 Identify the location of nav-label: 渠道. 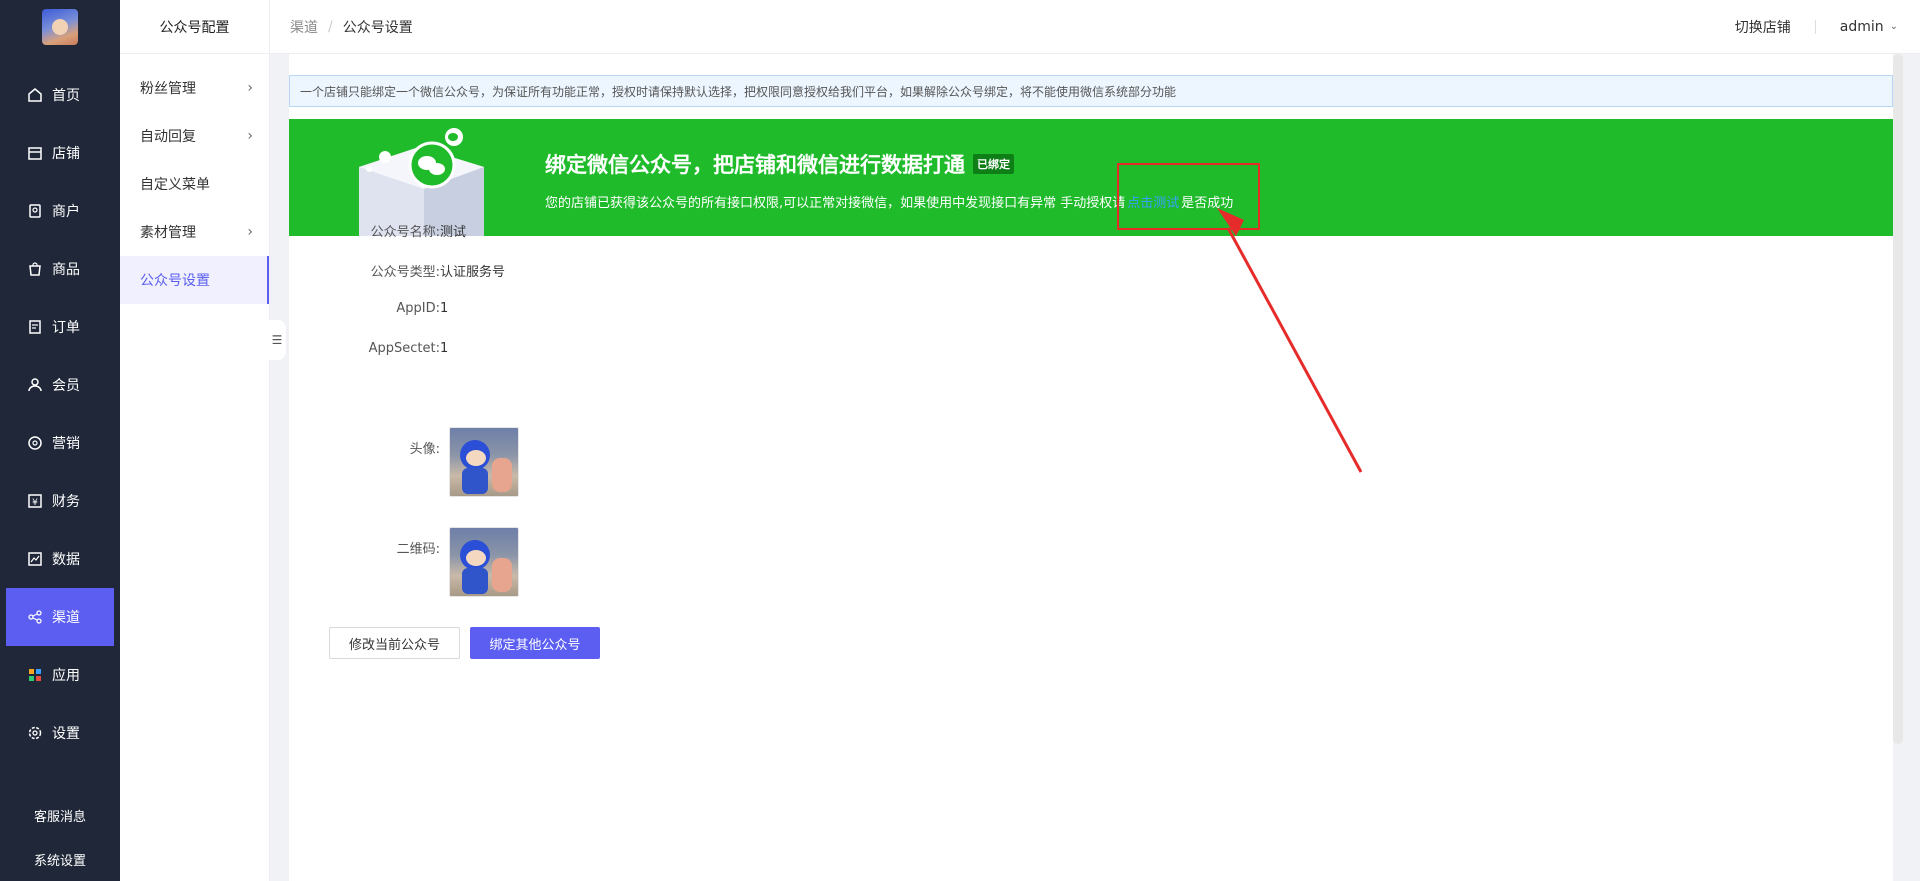
(66, 618).